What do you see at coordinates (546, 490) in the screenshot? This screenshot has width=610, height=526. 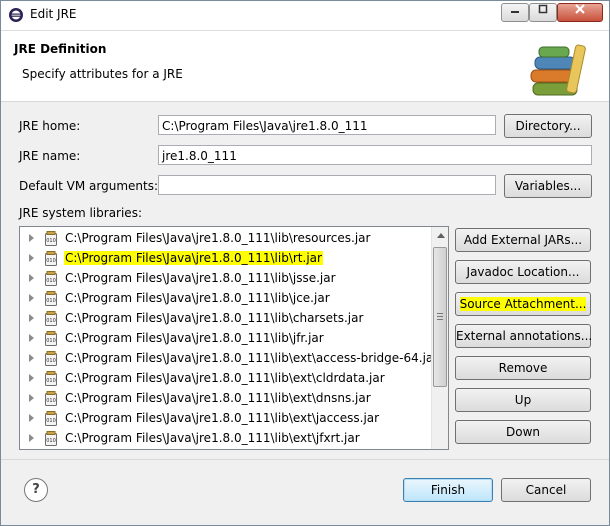 I see `cancel-button: Cancel` at bounding box center [546, 490].